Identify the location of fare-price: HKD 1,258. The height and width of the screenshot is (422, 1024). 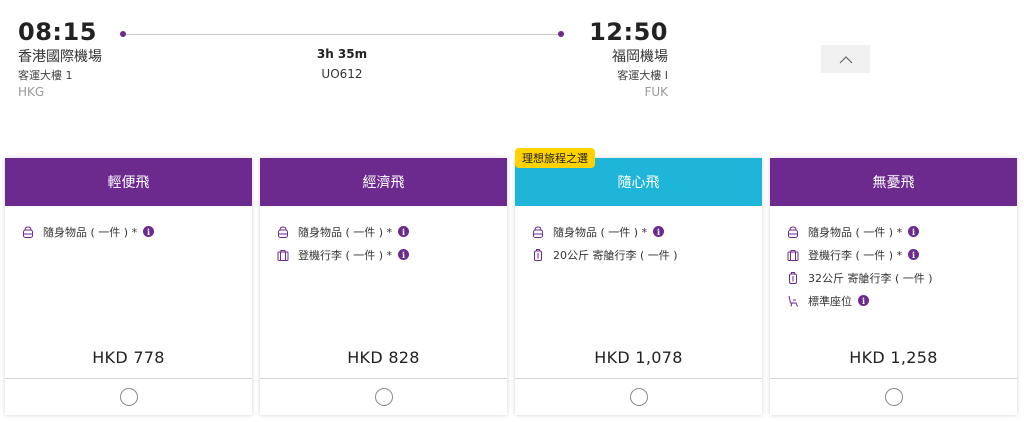
(893, 357).